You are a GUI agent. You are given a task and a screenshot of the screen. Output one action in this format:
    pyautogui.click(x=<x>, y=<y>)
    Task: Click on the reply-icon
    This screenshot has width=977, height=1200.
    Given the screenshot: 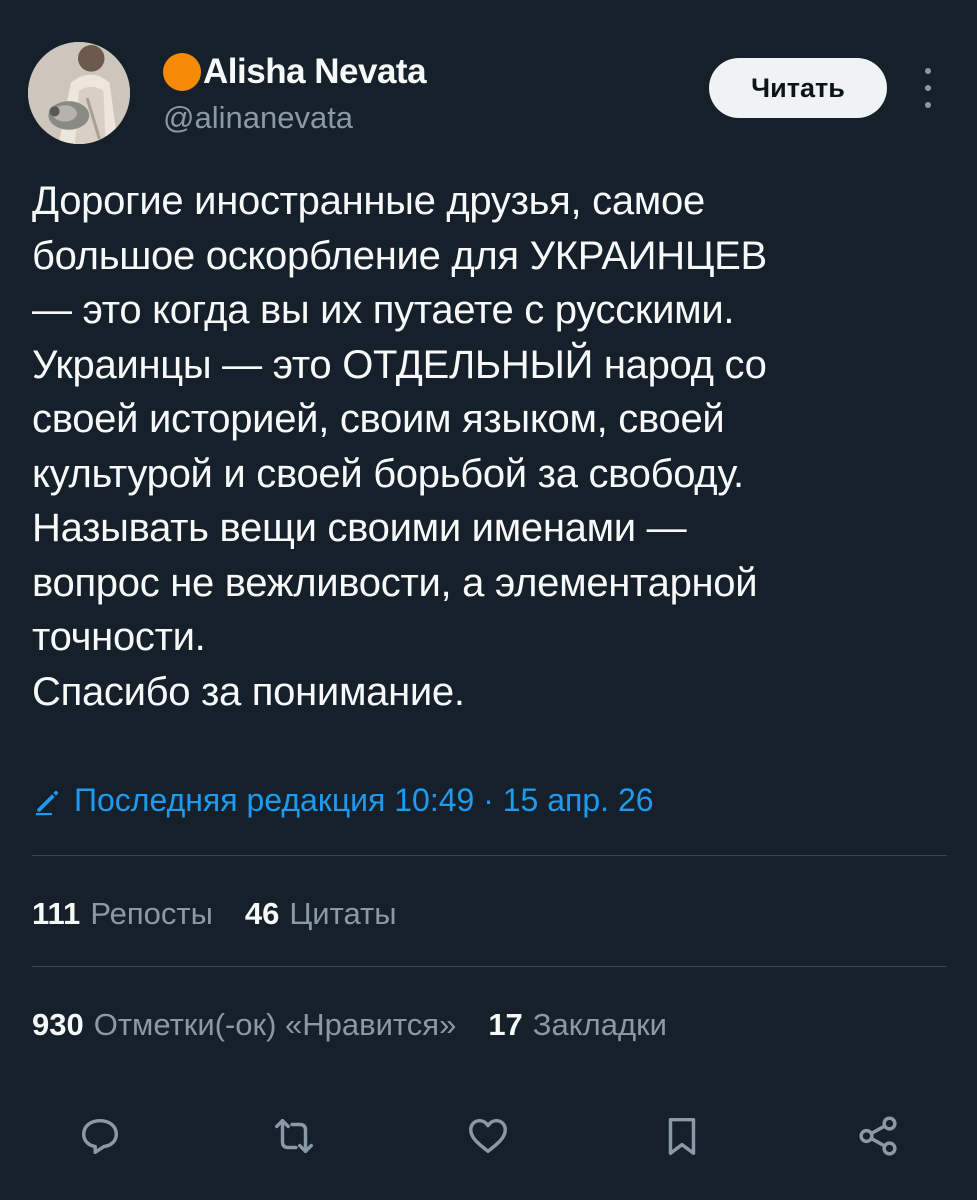 What is the action you would take?
    pyautogui.click(x=100, y=1136)
    